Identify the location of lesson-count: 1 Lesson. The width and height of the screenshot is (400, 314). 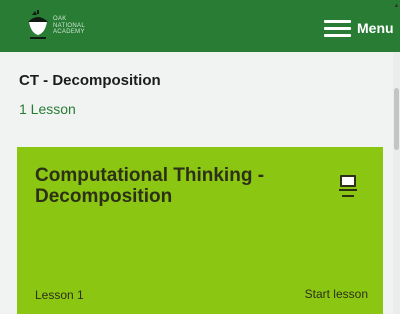
(47, 109).